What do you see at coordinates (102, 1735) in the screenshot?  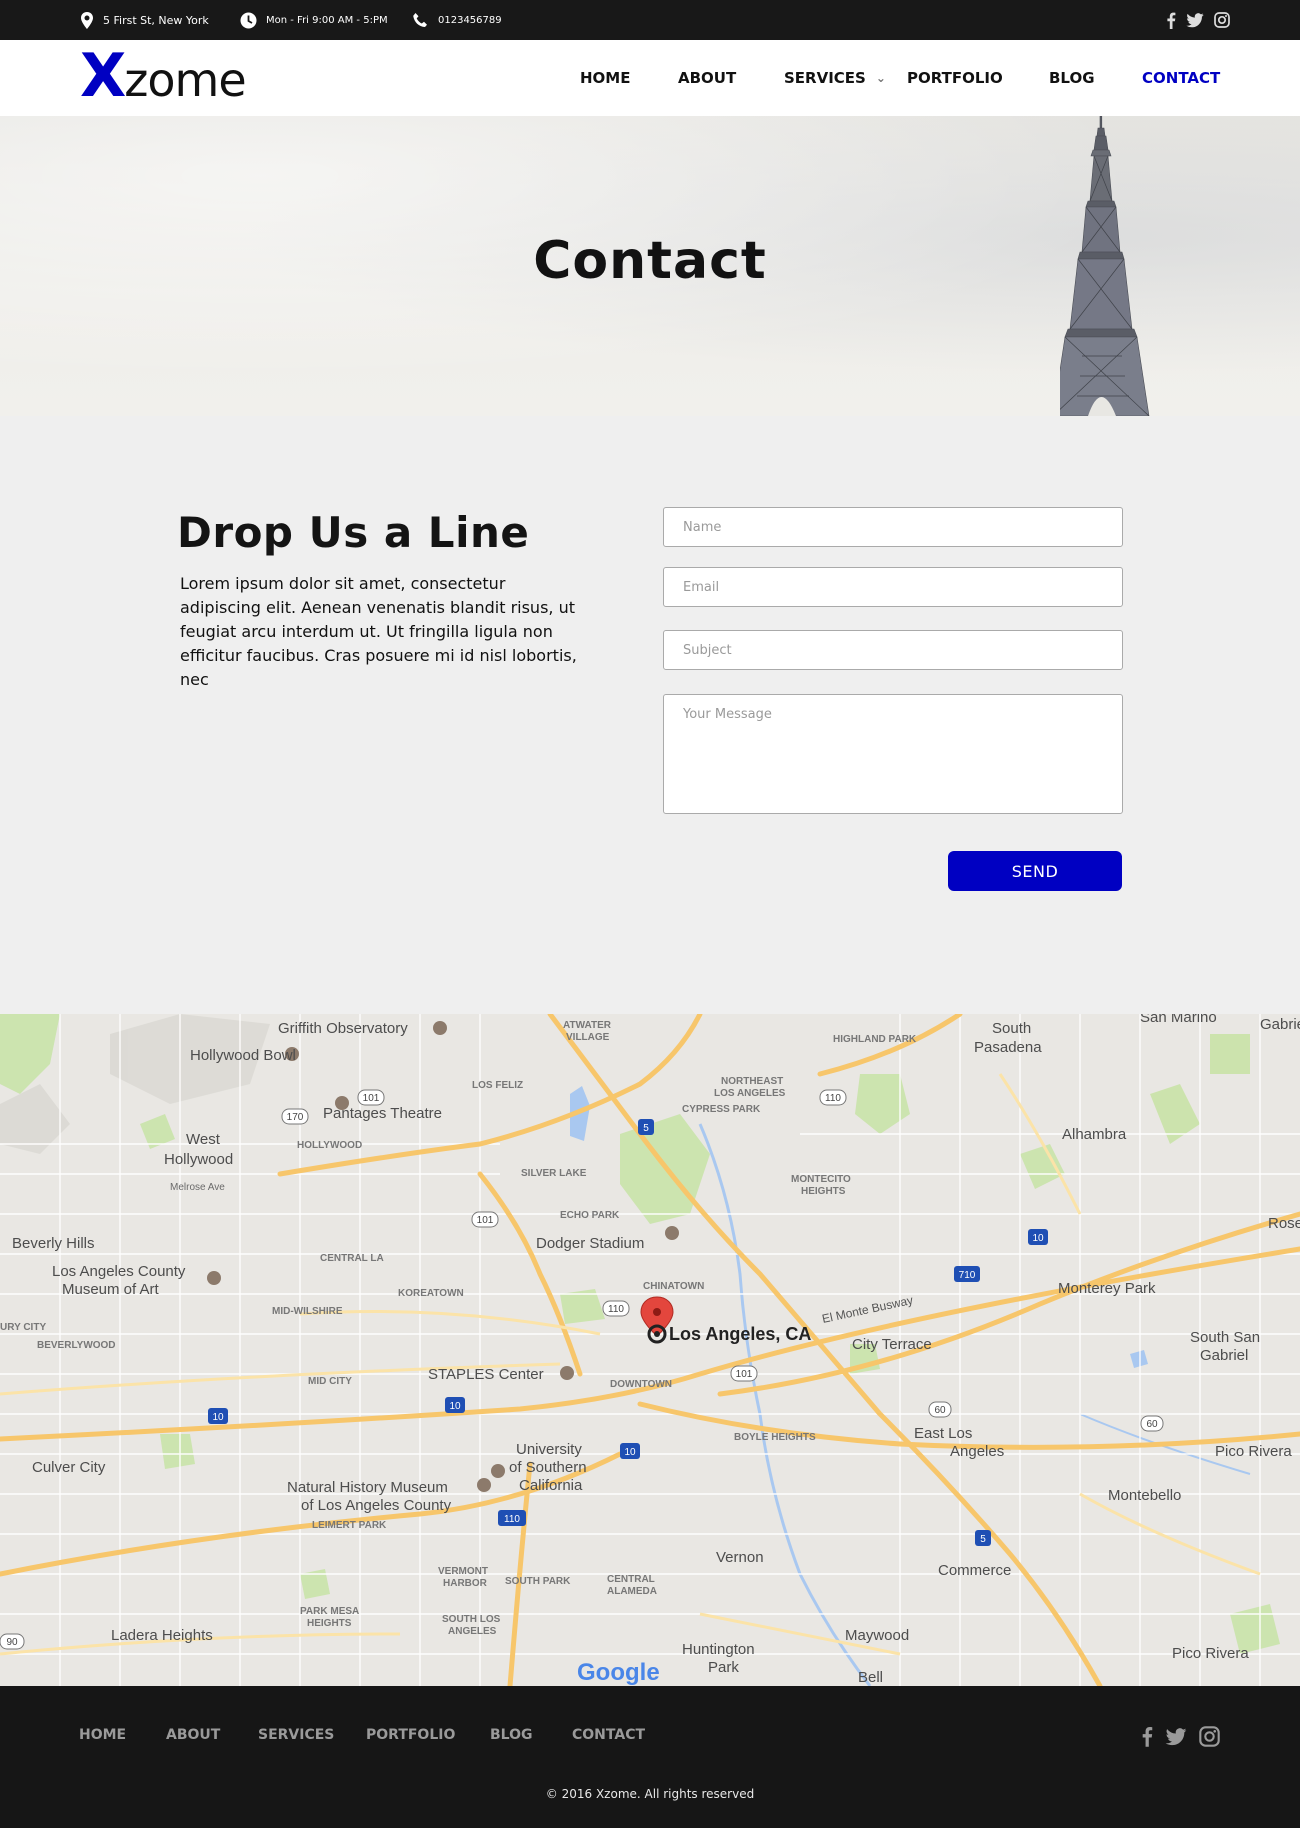 I see `footer-nav-home: HOME` at bounding box center [102, 1735].